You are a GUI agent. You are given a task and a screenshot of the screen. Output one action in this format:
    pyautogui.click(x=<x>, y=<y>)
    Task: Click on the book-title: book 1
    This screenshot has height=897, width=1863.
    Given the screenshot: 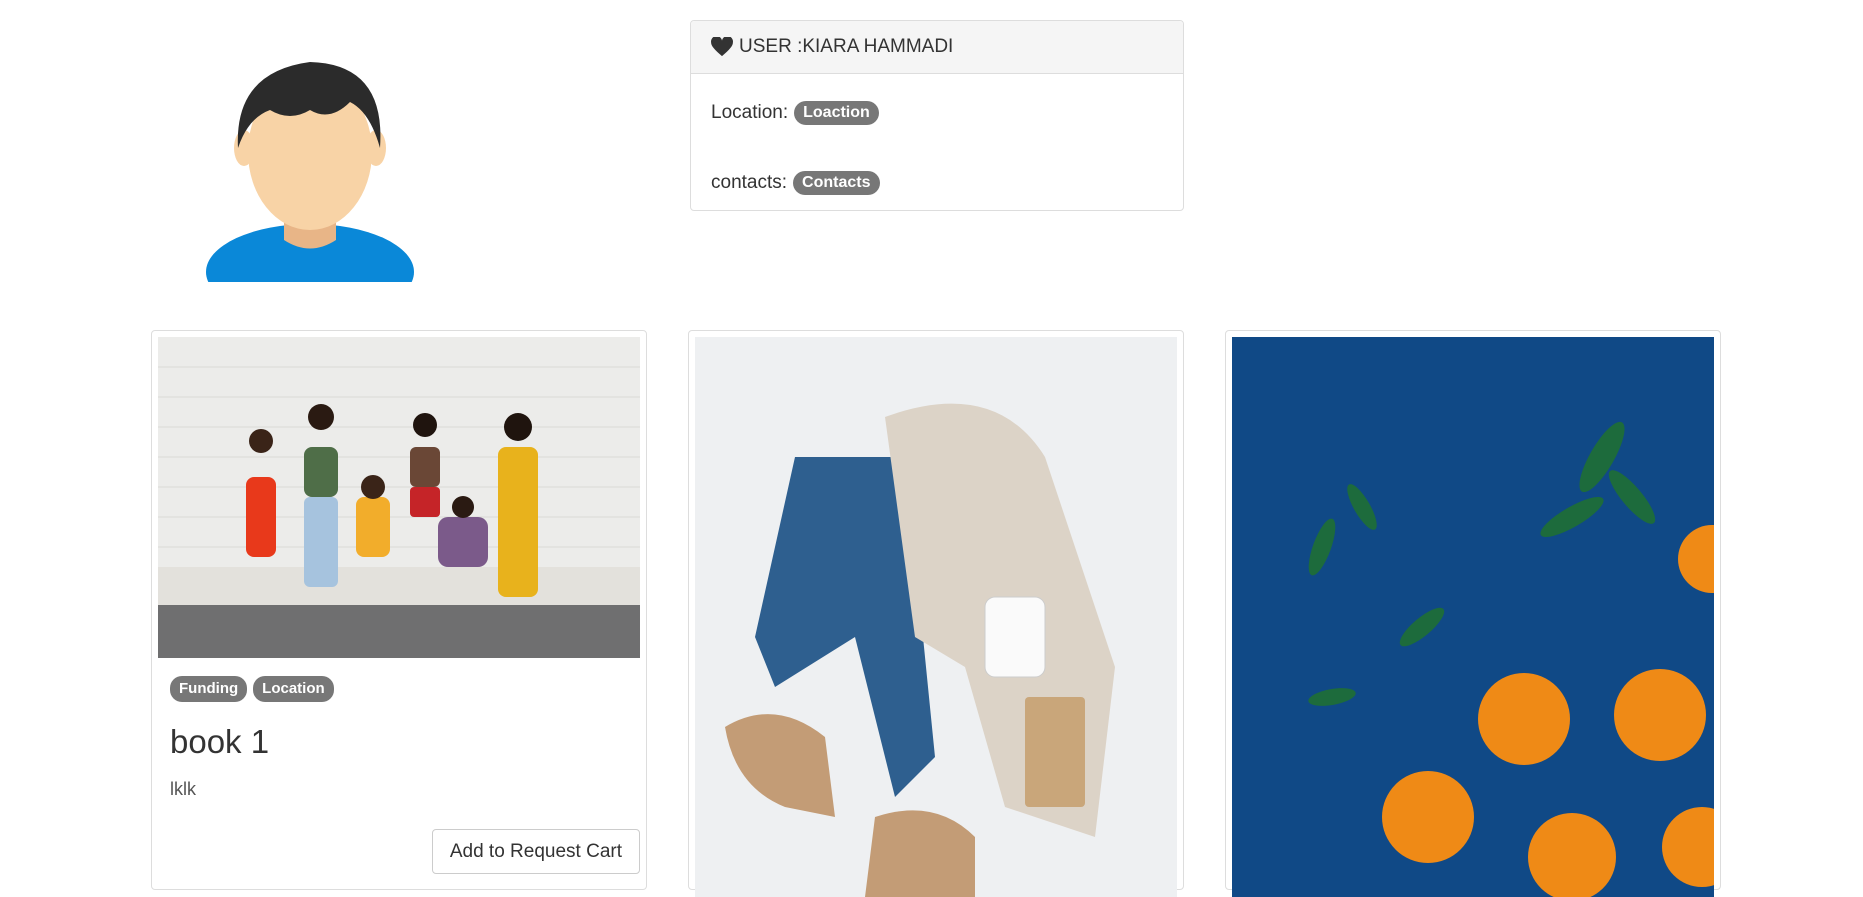 What is the action you would take?
    pyautogui.click(x=220, y=741)
    